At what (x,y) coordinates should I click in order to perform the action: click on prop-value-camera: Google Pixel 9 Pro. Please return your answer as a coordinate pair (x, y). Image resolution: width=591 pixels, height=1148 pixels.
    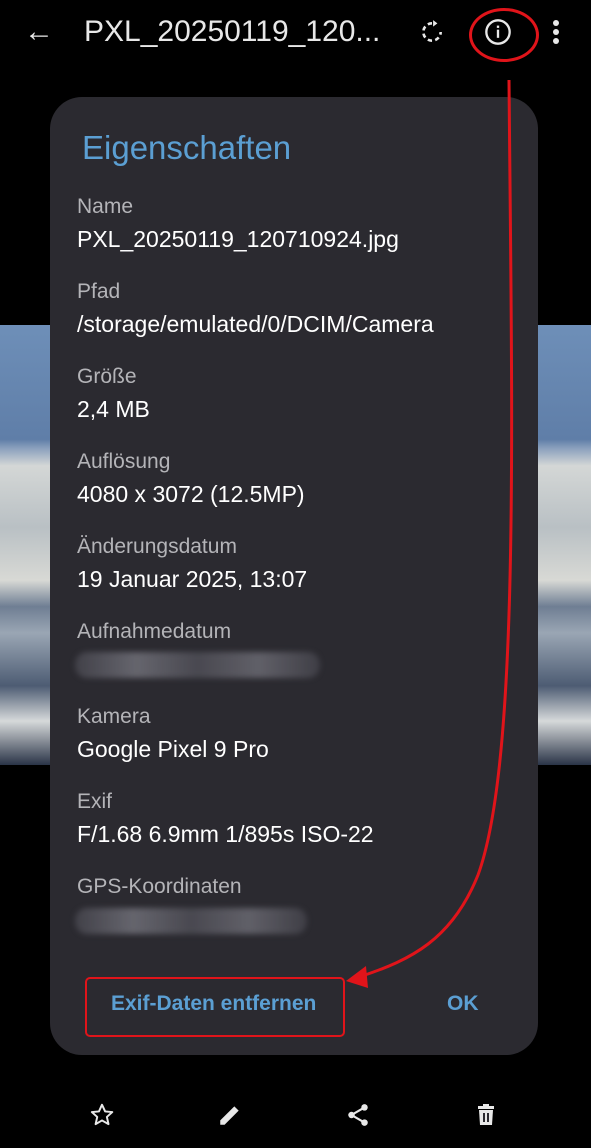
    Looking at the image, I should click on (173, 749).